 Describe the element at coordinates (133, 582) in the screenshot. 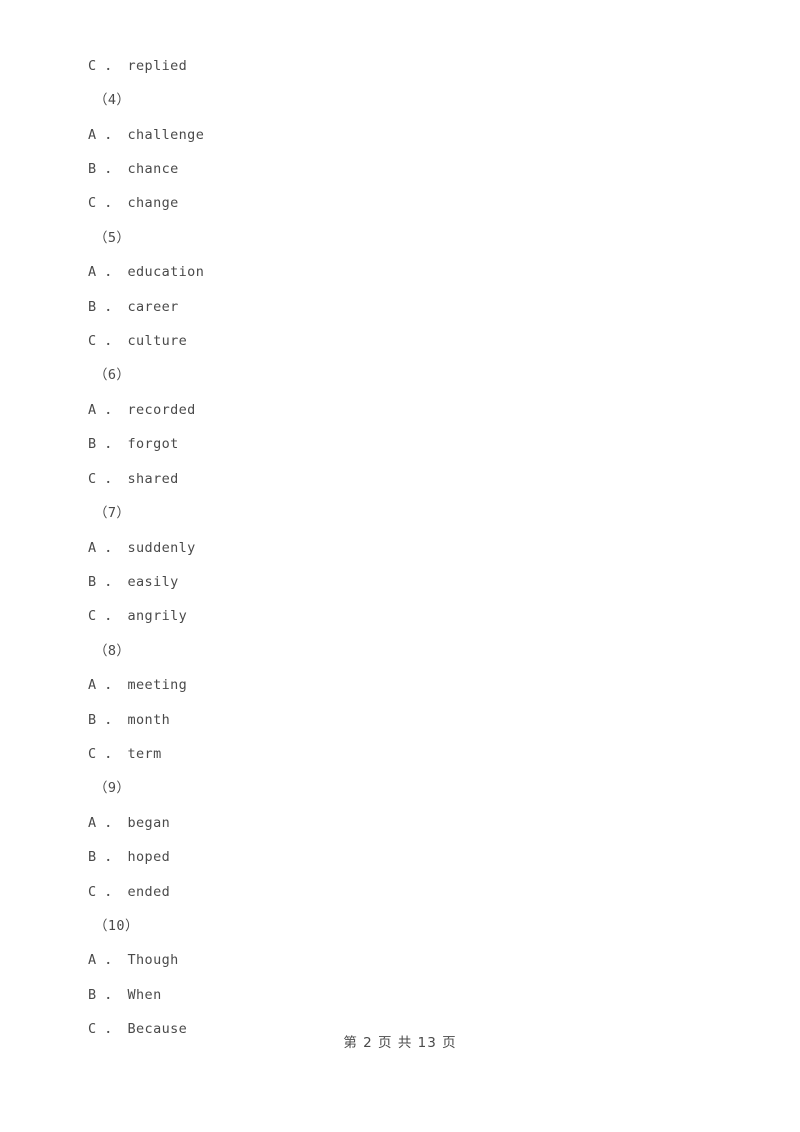

I see `answer-option: B ． easily` at that location.